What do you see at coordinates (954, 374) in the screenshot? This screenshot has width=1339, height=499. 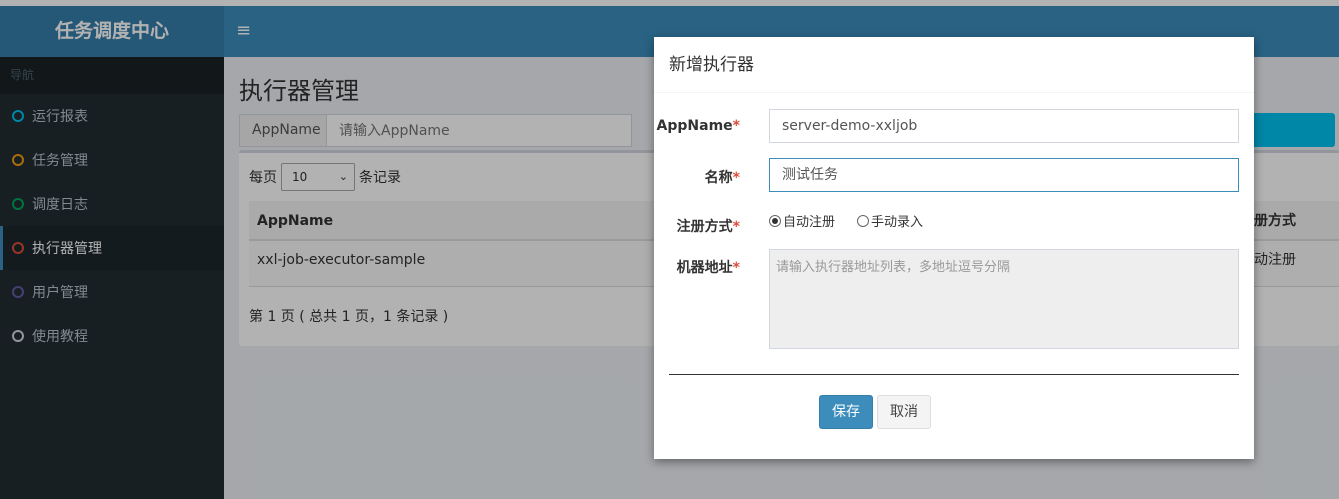 I see `form-divider` at bounding box center [954, 374].